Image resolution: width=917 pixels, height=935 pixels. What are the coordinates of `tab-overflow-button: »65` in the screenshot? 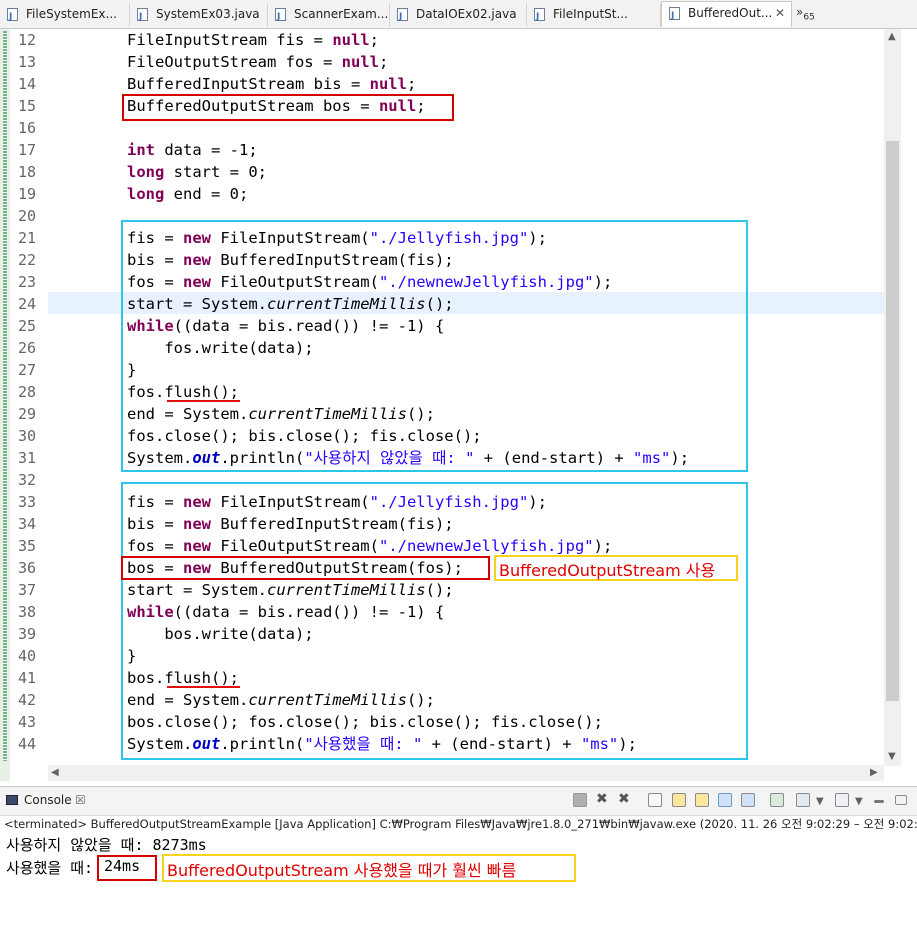 It's located at (805, 13).